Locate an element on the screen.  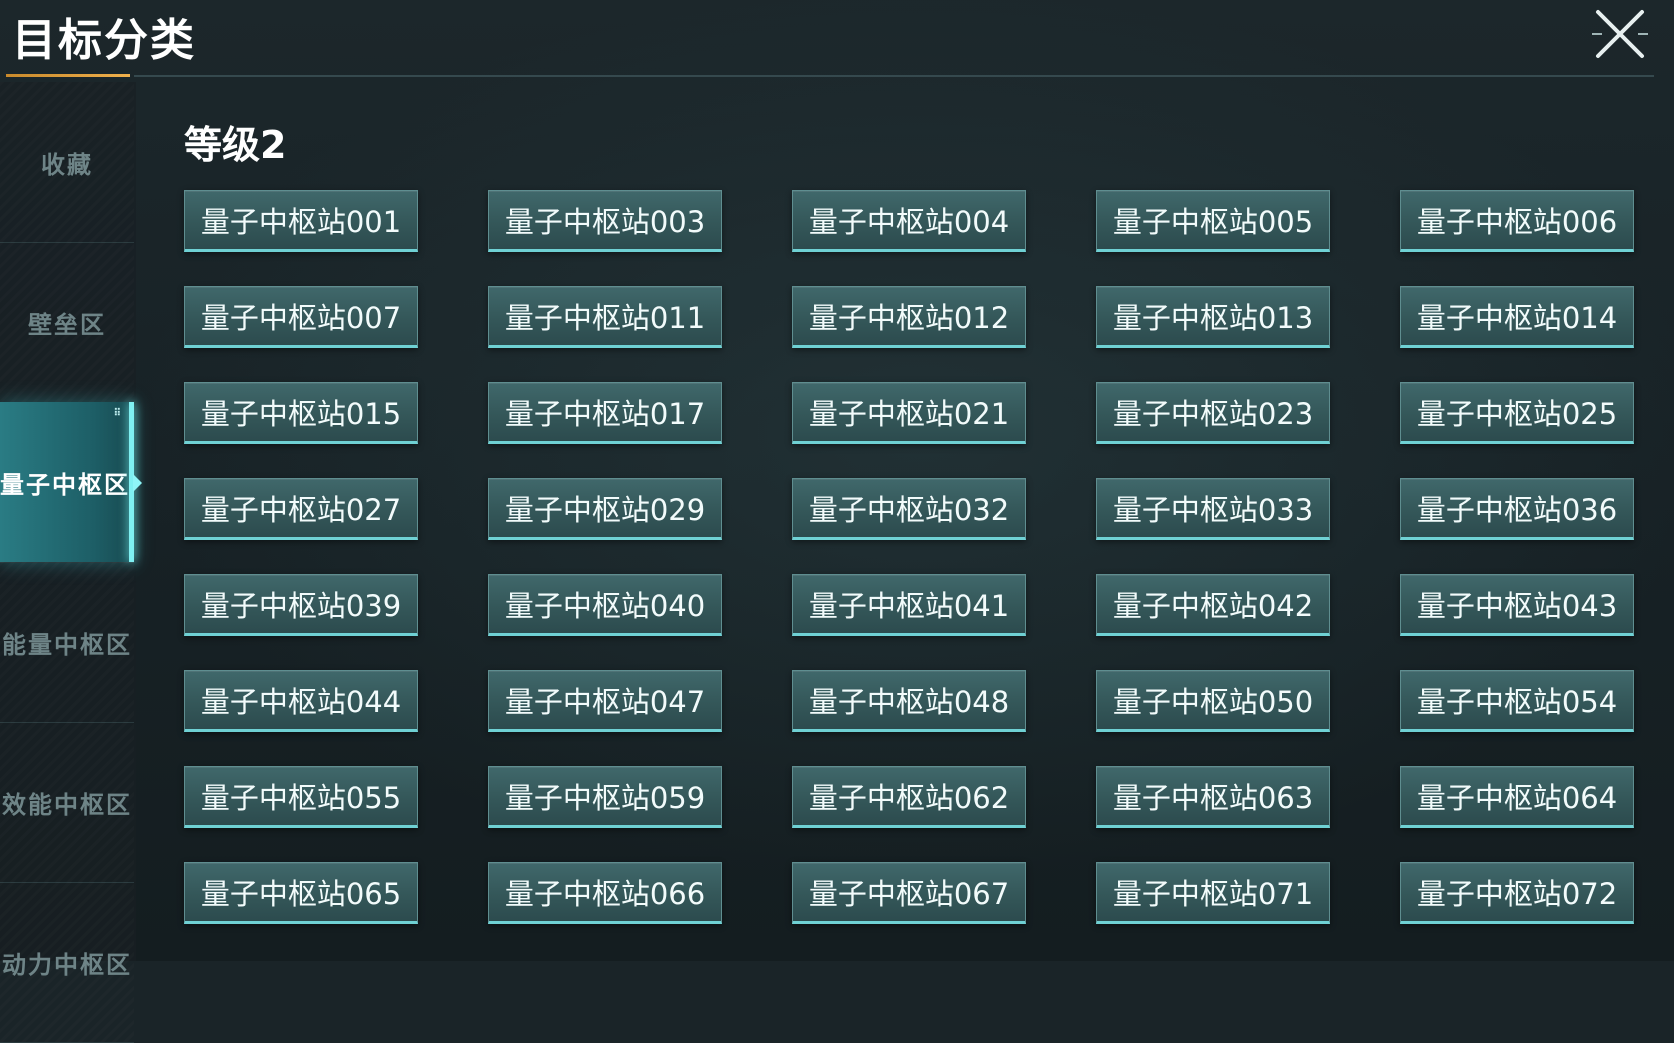
station-button-label: 量子中枢站047 is located at coordinates (605, 702).